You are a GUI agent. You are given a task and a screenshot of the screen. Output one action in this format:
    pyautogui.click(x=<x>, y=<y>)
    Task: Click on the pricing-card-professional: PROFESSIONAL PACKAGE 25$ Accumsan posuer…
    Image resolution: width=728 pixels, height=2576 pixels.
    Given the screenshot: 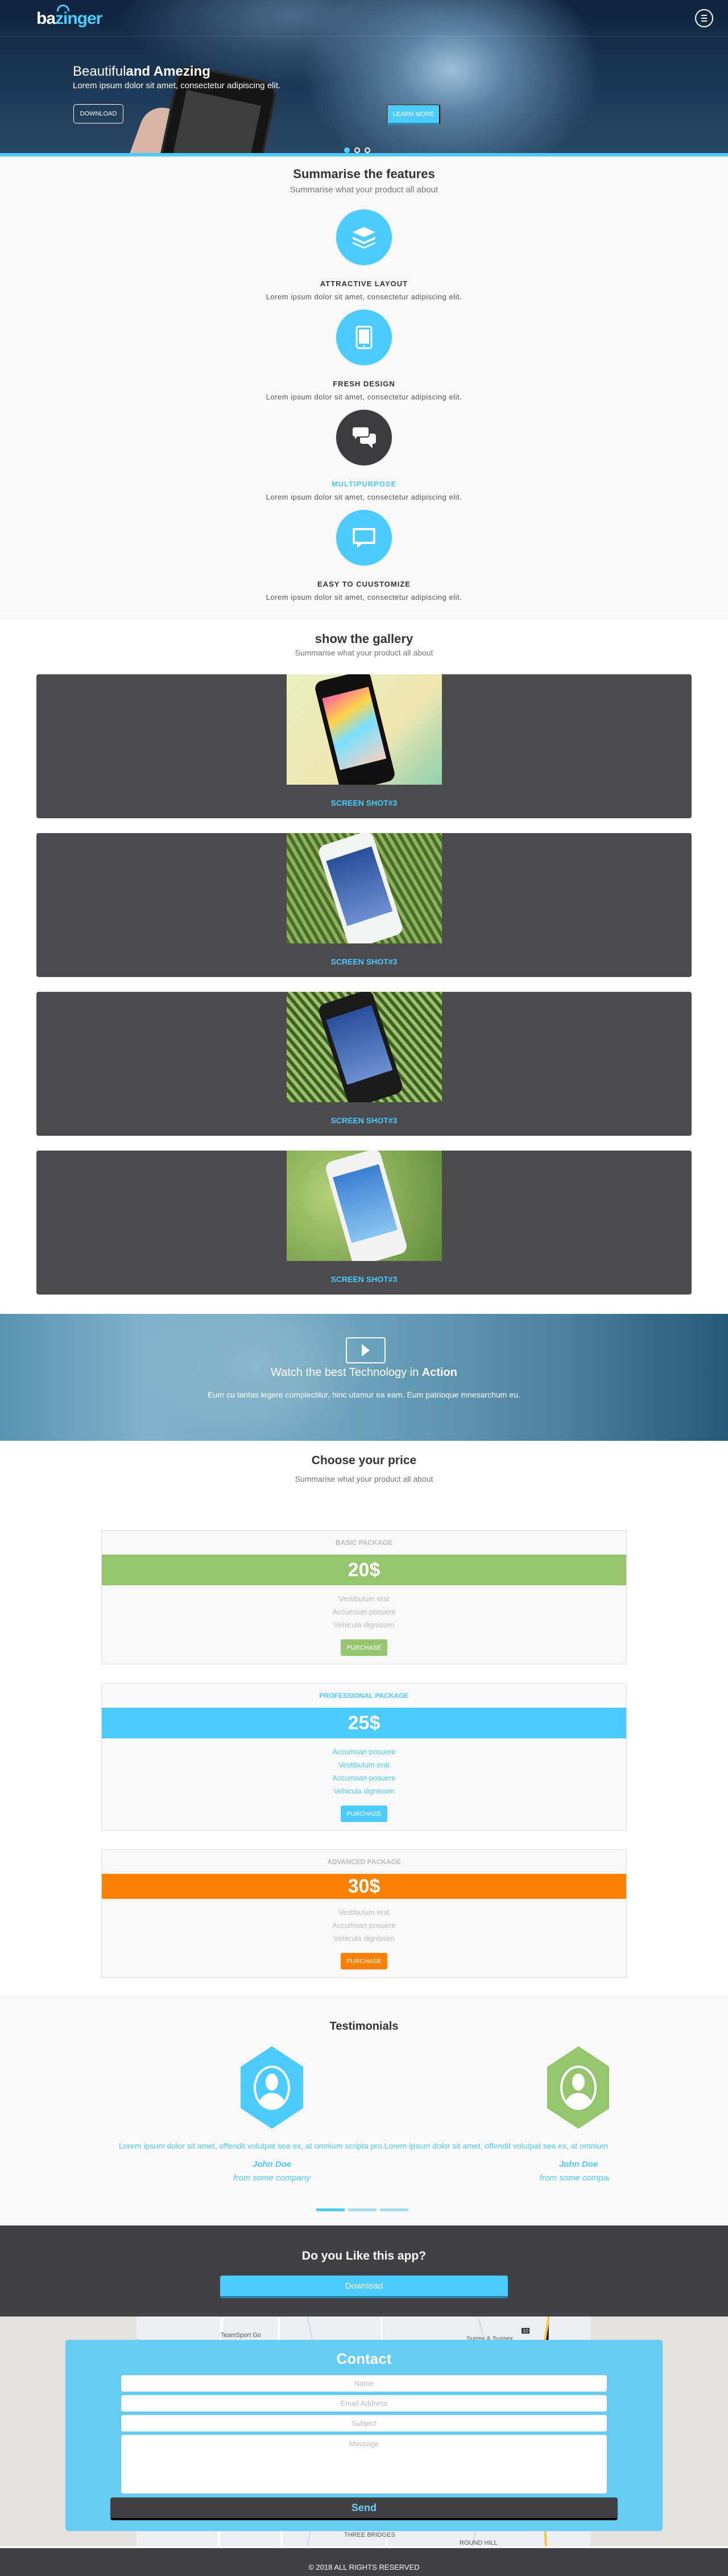 What is the action you would take?
    pyautogui.click(x=364, y=1757)
    